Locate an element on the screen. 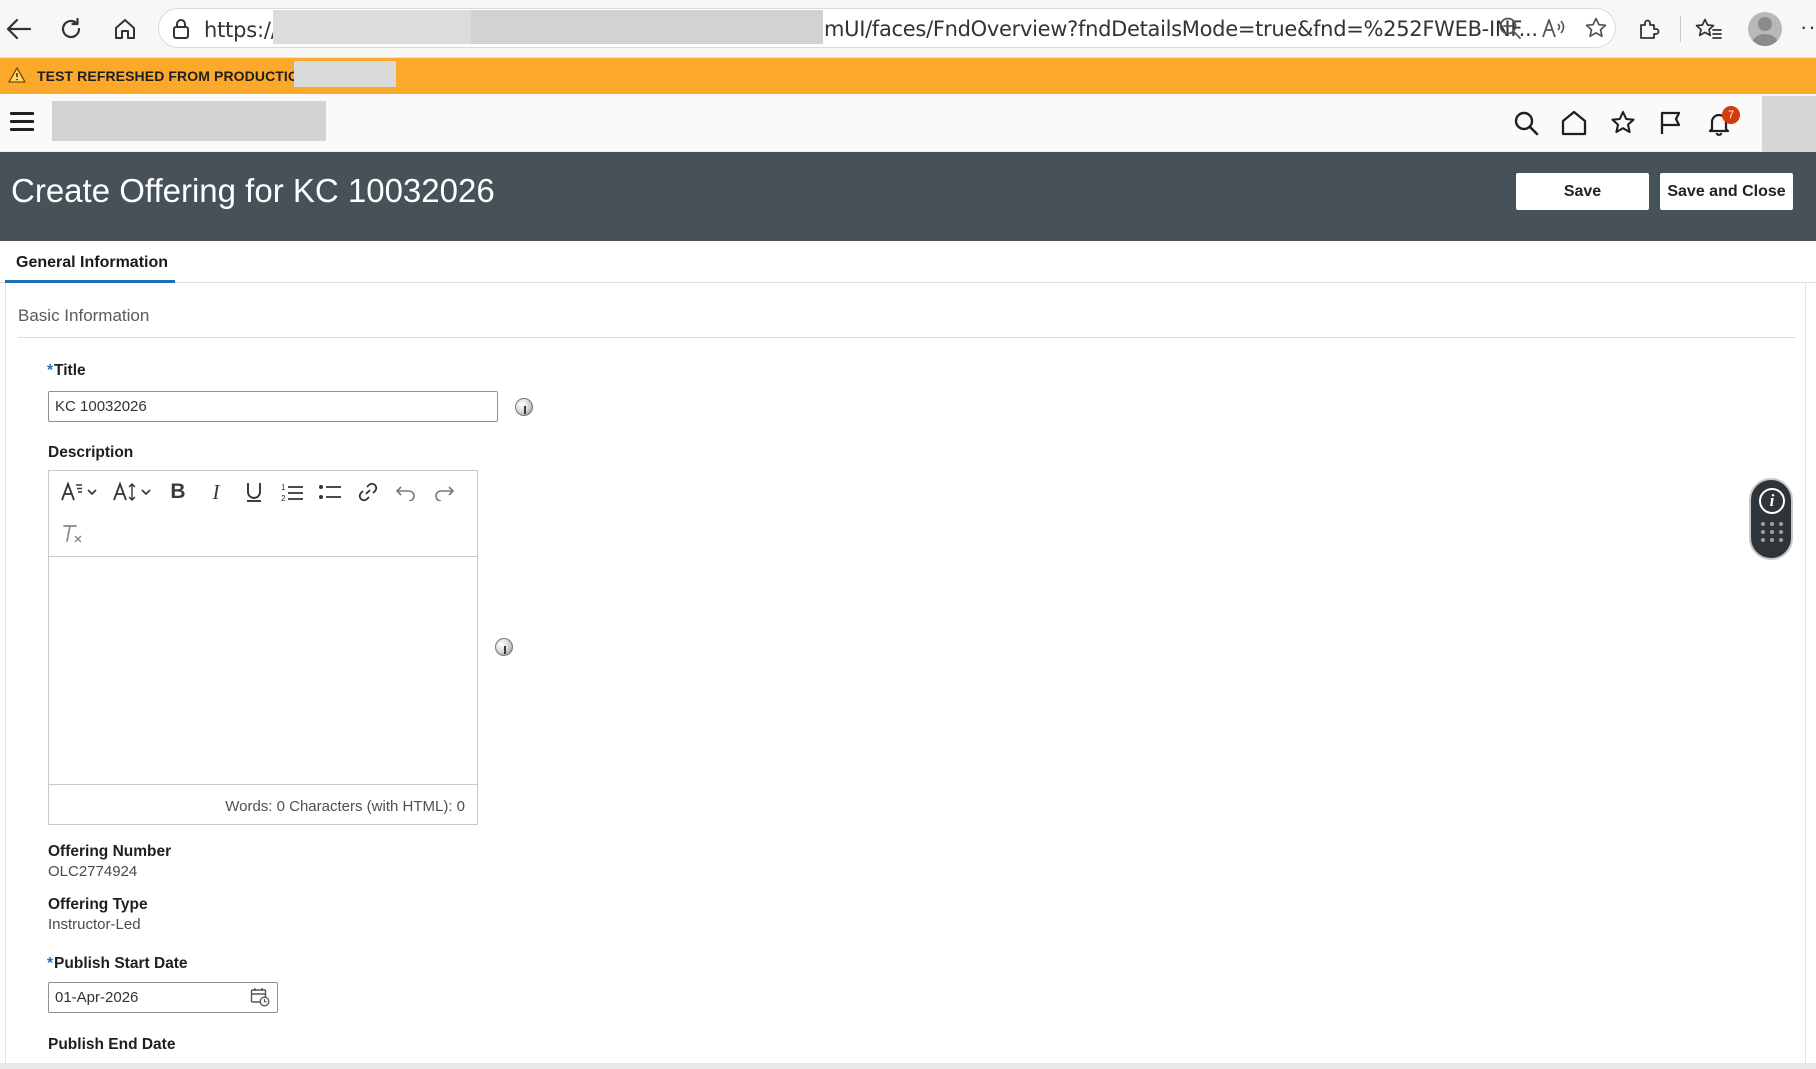 The height and width of the screenshot is (1069, 1816). environment-warning-banner: TEST REFRESHED FROM PRODUCTION is located at coordinates (908, 76).